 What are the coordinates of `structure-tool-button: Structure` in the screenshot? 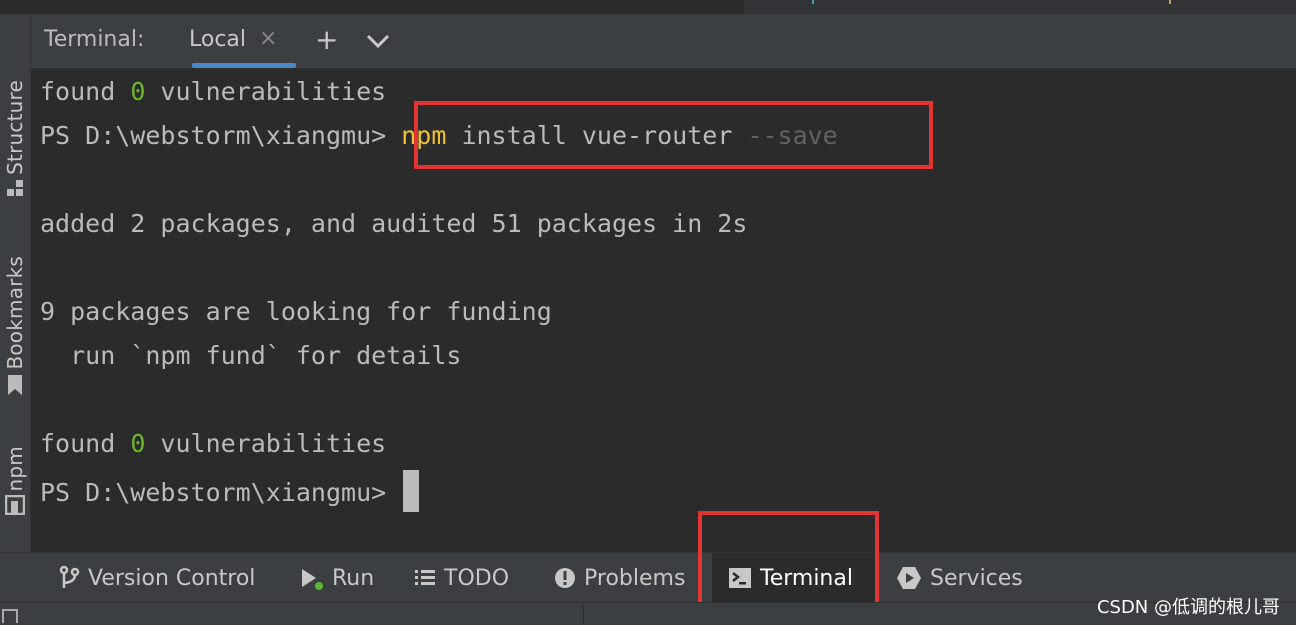 It's located at (15, 140).